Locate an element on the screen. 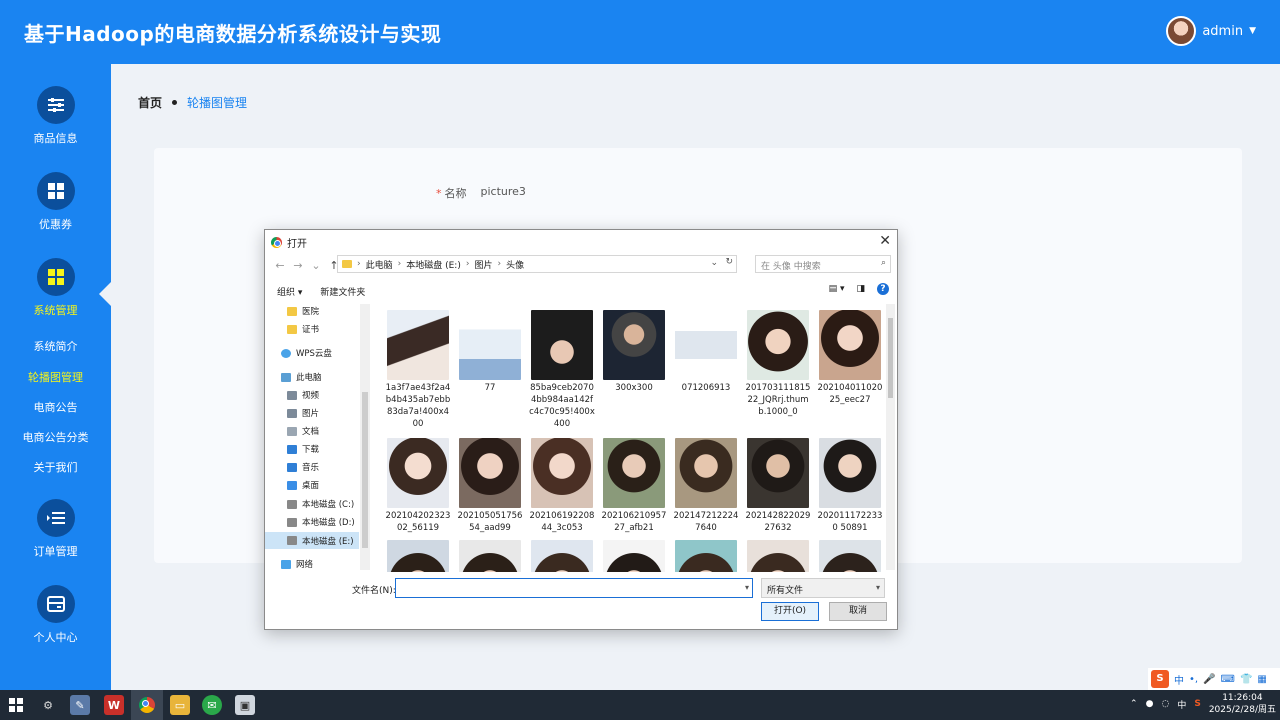  user-menu: admin ▼ is located at coordinates (1211, 31).